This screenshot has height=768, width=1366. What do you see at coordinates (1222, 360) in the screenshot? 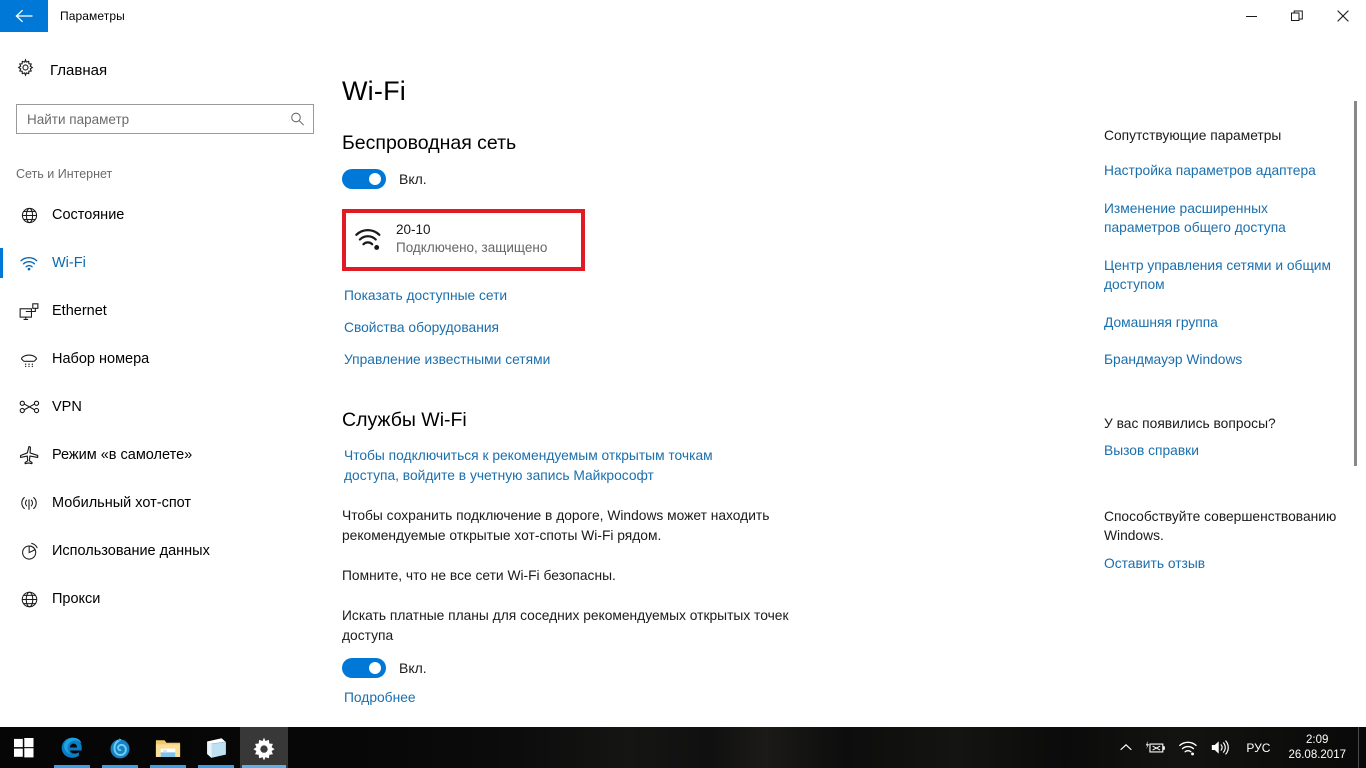
I see `windows-firewall-link: Брандмауэр Windows` at bounding box center [1222, 360].